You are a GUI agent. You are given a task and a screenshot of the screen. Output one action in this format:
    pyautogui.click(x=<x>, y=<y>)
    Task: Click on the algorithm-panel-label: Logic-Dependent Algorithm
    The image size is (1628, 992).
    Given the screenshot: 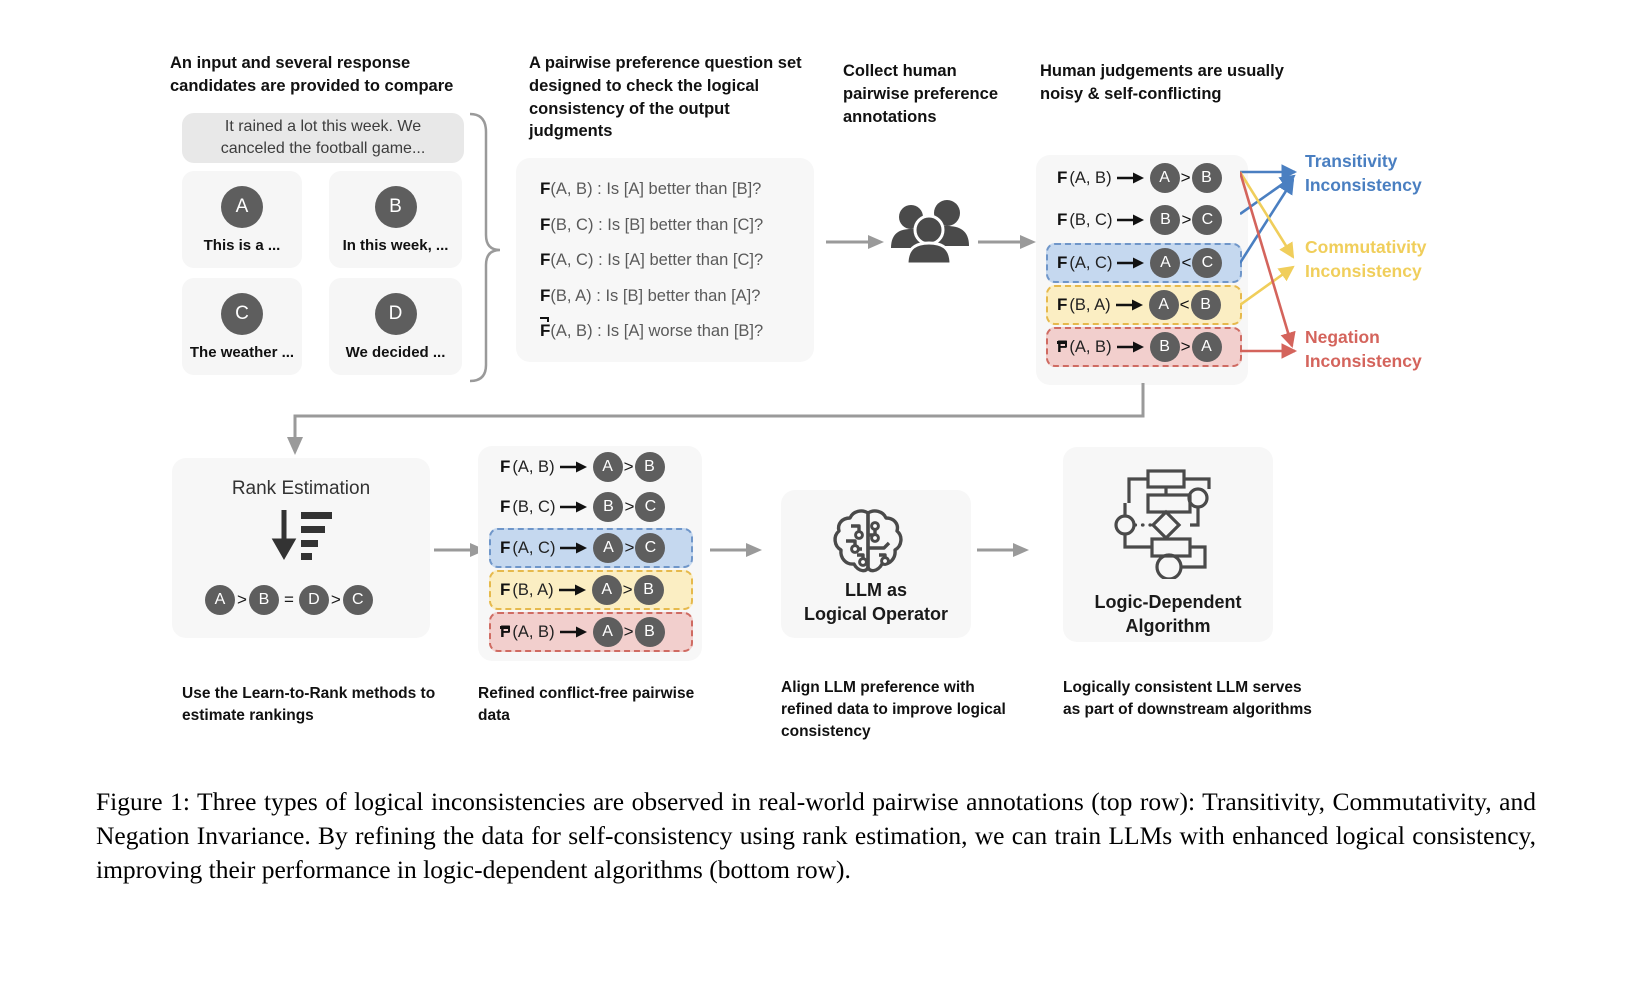 What is the action you would take?
    pyautogui.click(x=1168, y=614)
    